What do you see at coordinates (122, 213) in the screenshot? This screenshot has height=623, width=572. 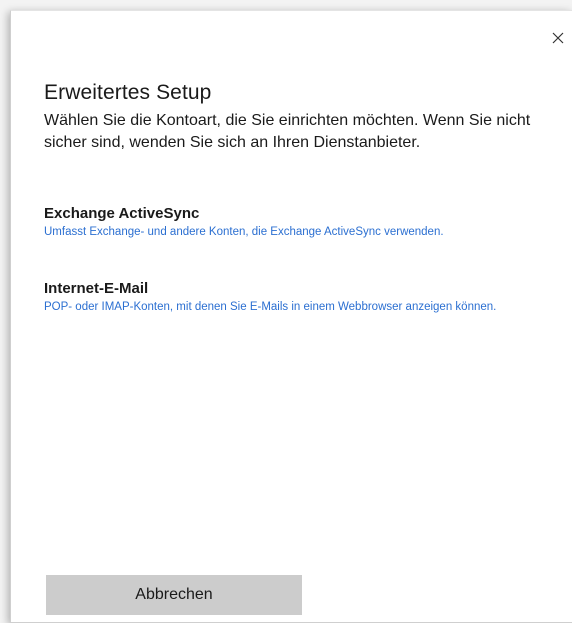 I see `option-name: Exchange ActiveSync` at bounding box center [122, 213].